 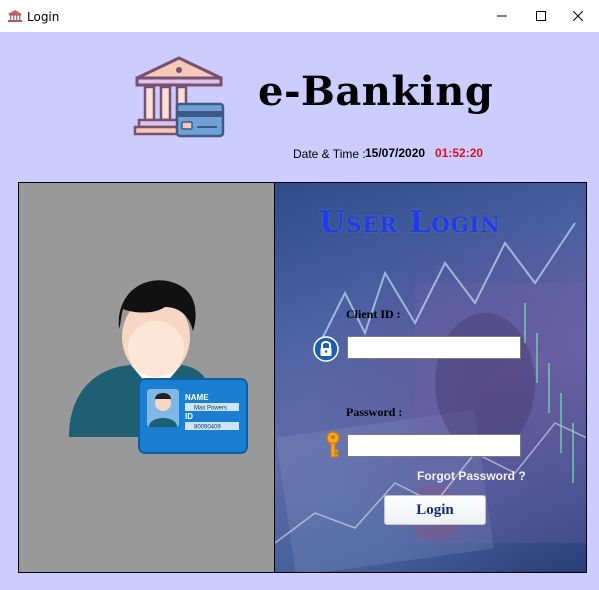 I want to click on card-id-value: 80090409, so click(x=207, y=428).